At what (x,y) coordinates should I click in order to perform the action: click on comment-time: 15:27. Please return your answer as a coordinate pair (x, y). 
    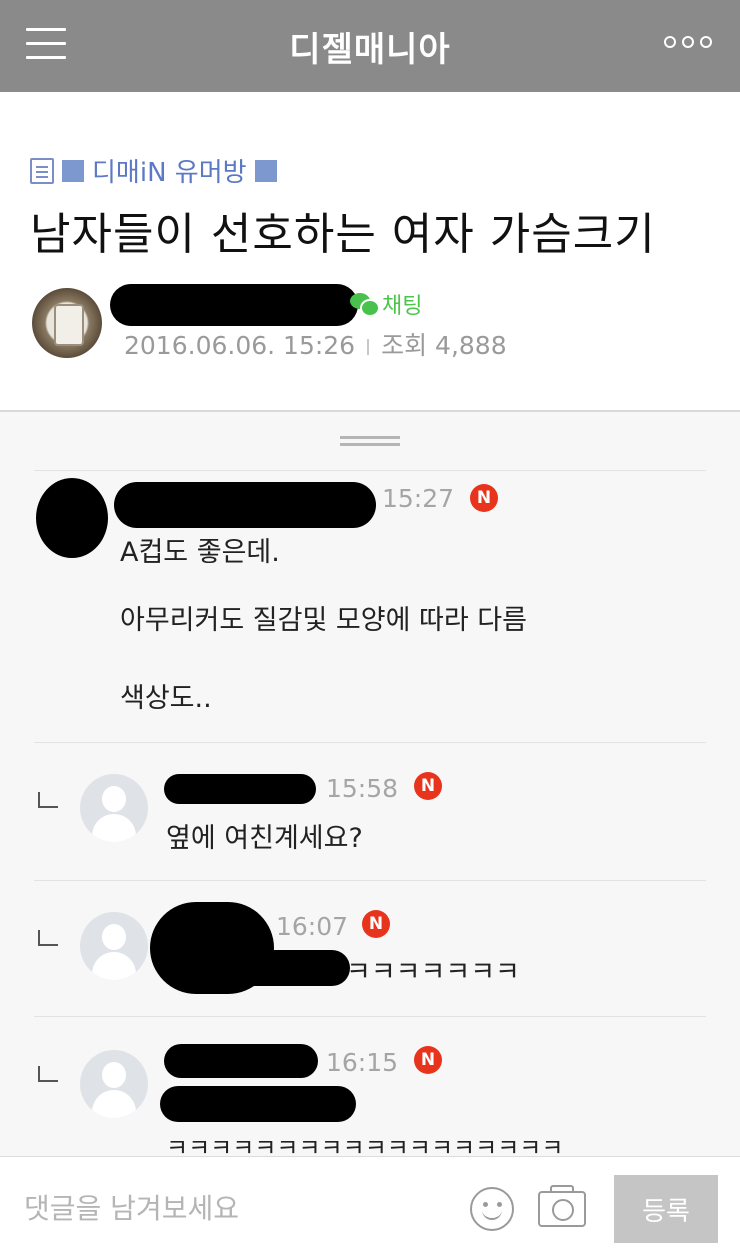
    Looking at the image, I should click on (418, 498).